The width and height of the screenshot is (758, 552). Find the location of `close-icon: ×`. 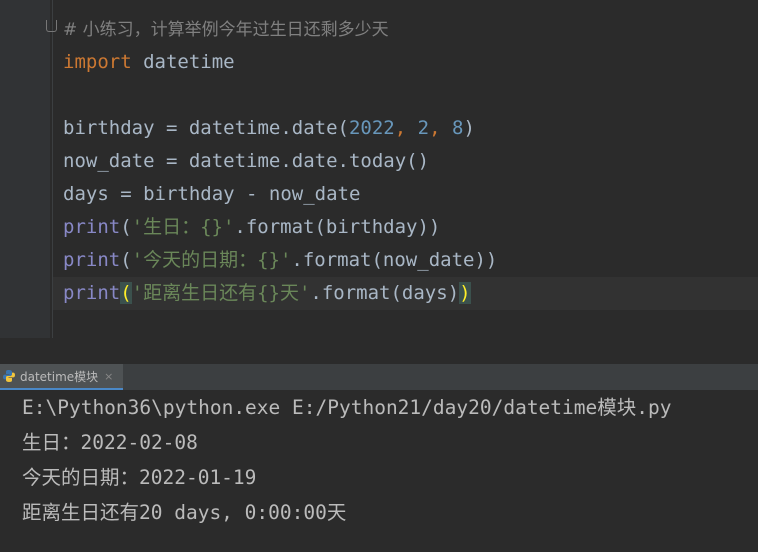

close-icon: × is located at coordinates (108, 376).